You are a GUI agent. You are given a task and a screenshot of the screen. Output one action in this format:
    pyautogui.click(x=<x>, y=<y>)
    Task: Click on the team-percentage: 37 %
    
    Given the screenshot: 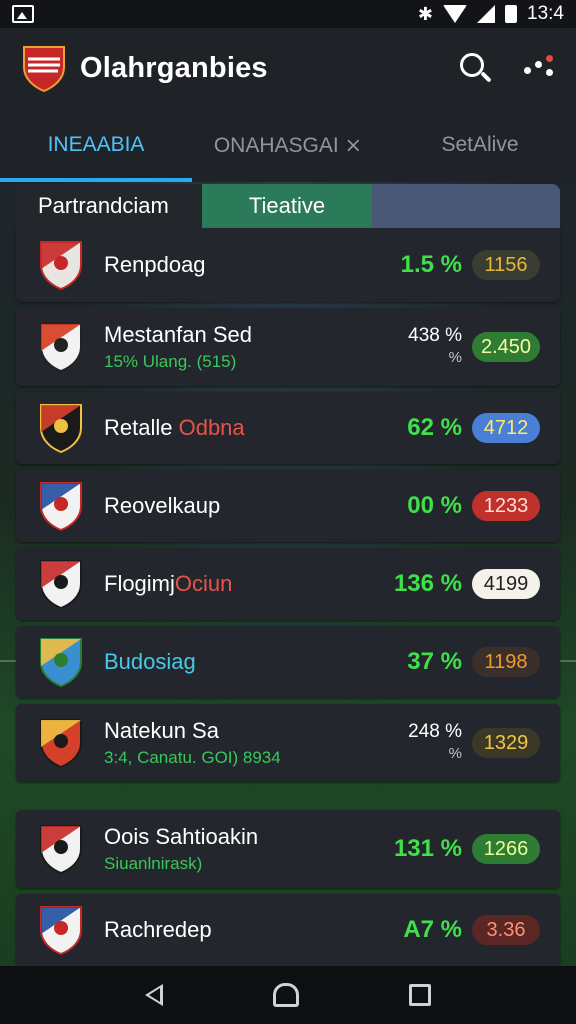 What is the action you would take?
    pyautogui.click(x=434, y=662)
    